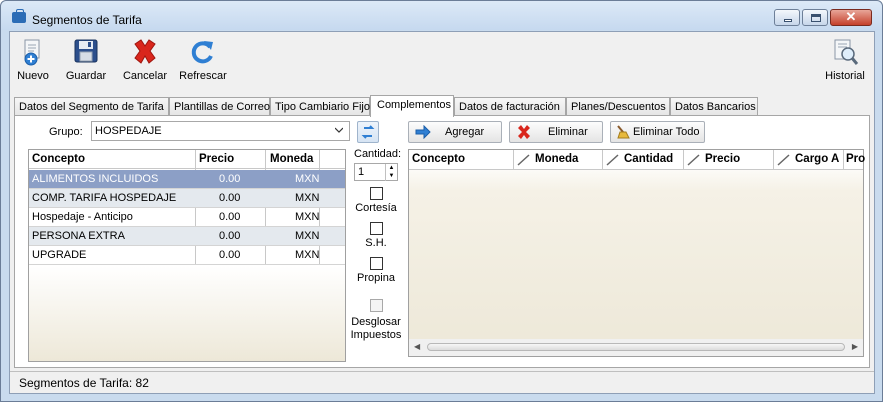  What do you see at coordinates (376, 172) in the screenshot?
I see `cantidad-stepper: 1 ▲ ▼` at bounding box center [376, 172].